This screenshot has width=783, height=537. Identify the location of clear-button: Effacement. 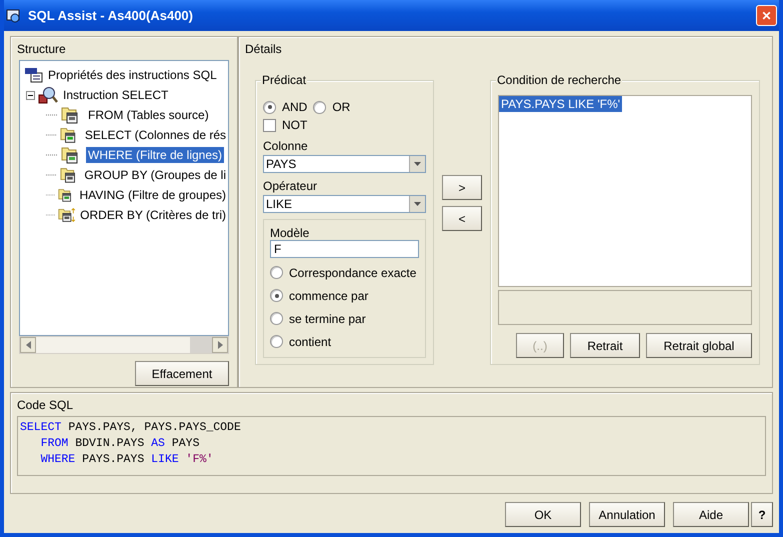
(182, 373).